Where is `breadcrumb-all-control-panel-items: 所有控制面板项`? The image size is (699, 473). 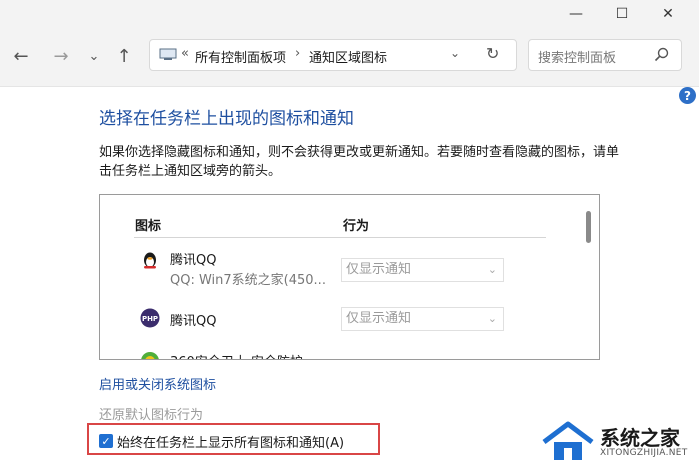
breadcrumb-all-control-panel-items: 所有控制面板项 is located at coordinates (240, 56).